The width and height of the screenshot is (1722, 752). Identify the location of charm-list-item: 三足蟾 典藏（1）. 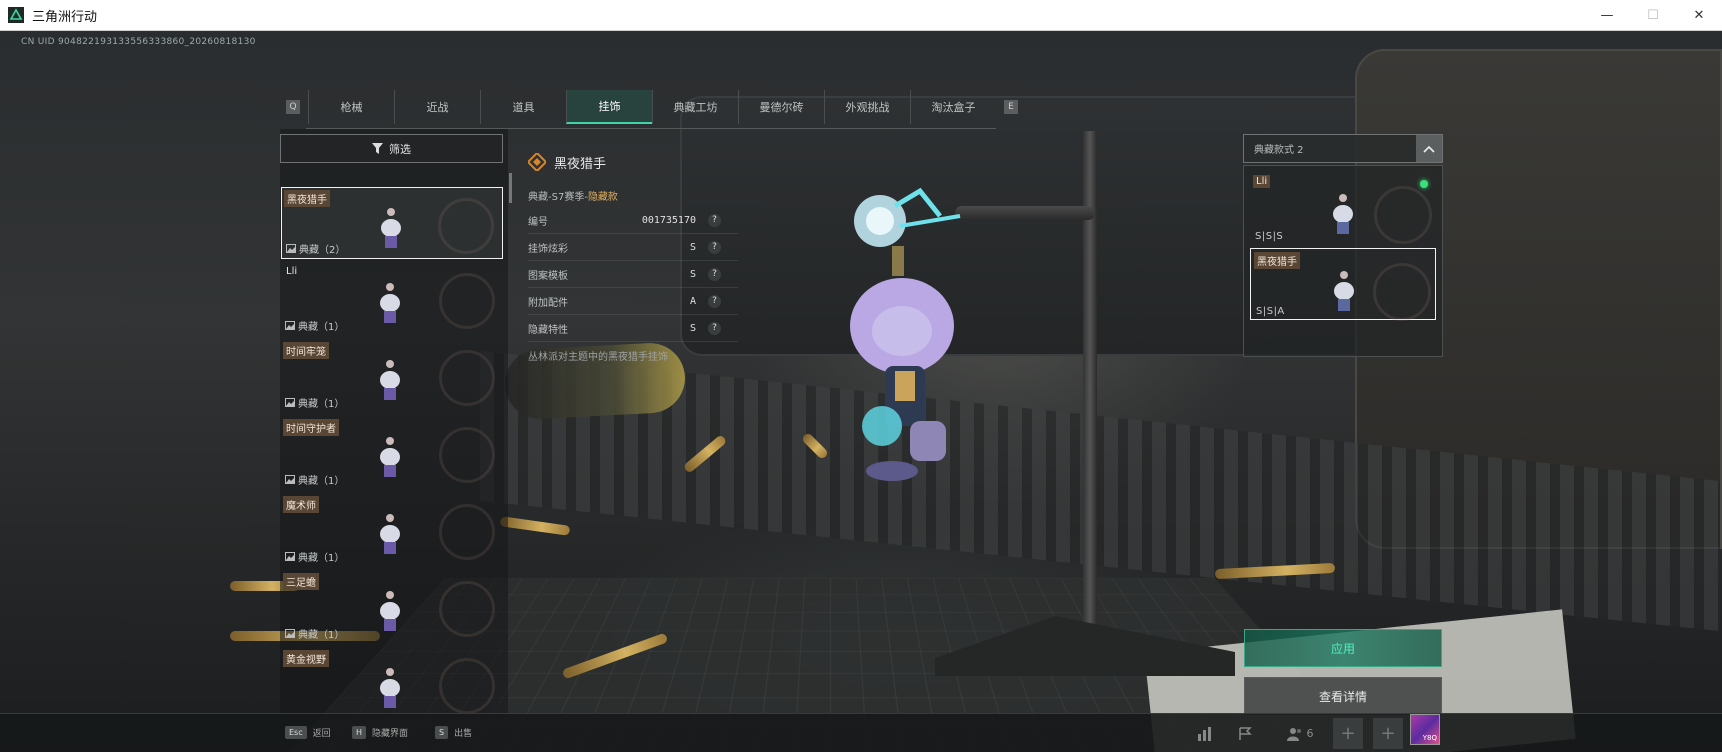
(392, 607).